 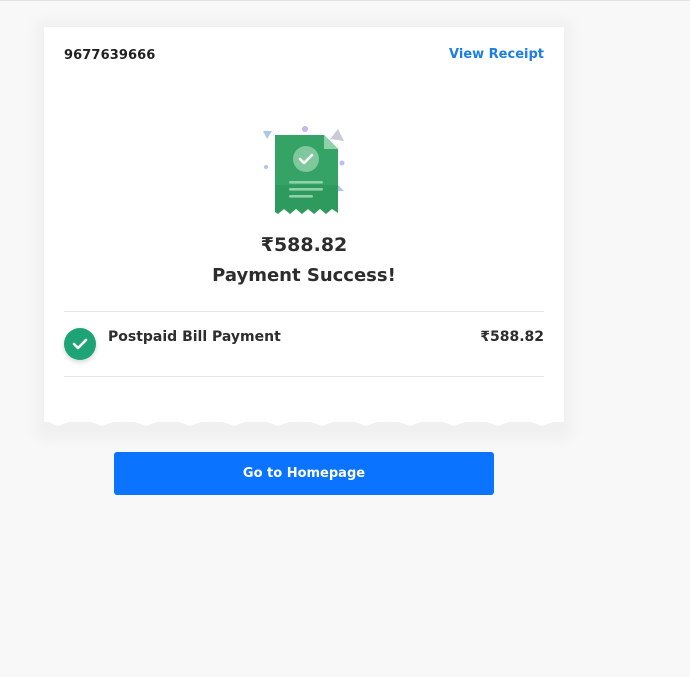 What do you see at coordinates (304, 170) in the screenshot?
I see `receipt-success-icon` at bounding box center [304, 170].